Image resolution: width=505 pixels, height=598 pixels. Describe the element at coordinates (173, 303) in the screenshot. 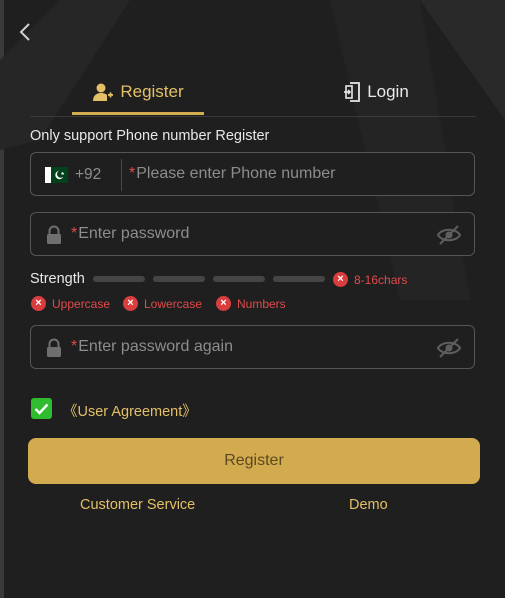

I see `rule-lowercase-label: Lowercase` at that location.